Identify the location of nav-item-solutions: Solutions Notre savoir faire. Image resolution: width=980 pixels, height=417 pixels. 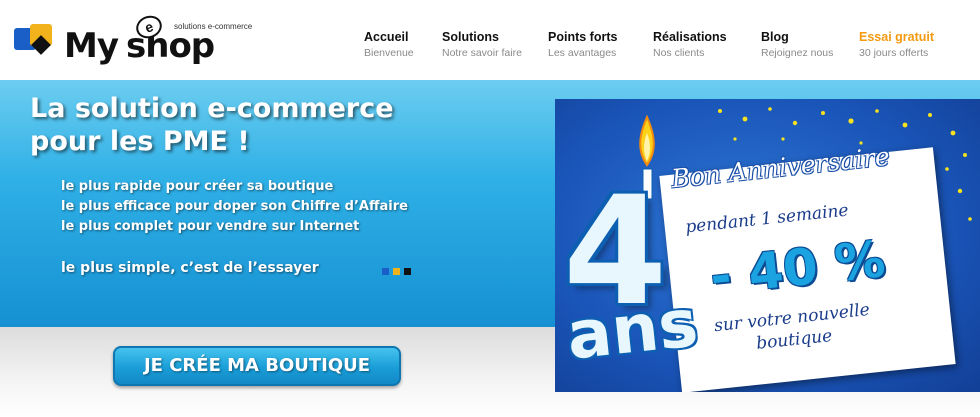
(482, 44).